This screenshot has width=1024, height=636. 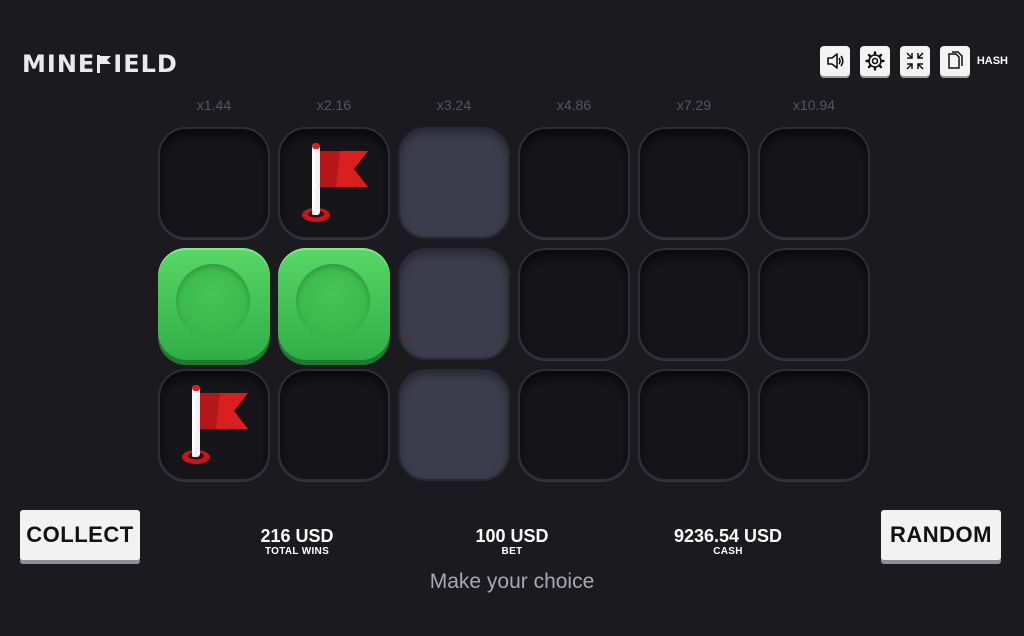 I want to click on cash-stat: 9236.54 USD CASH, so click(x=728, y=541).